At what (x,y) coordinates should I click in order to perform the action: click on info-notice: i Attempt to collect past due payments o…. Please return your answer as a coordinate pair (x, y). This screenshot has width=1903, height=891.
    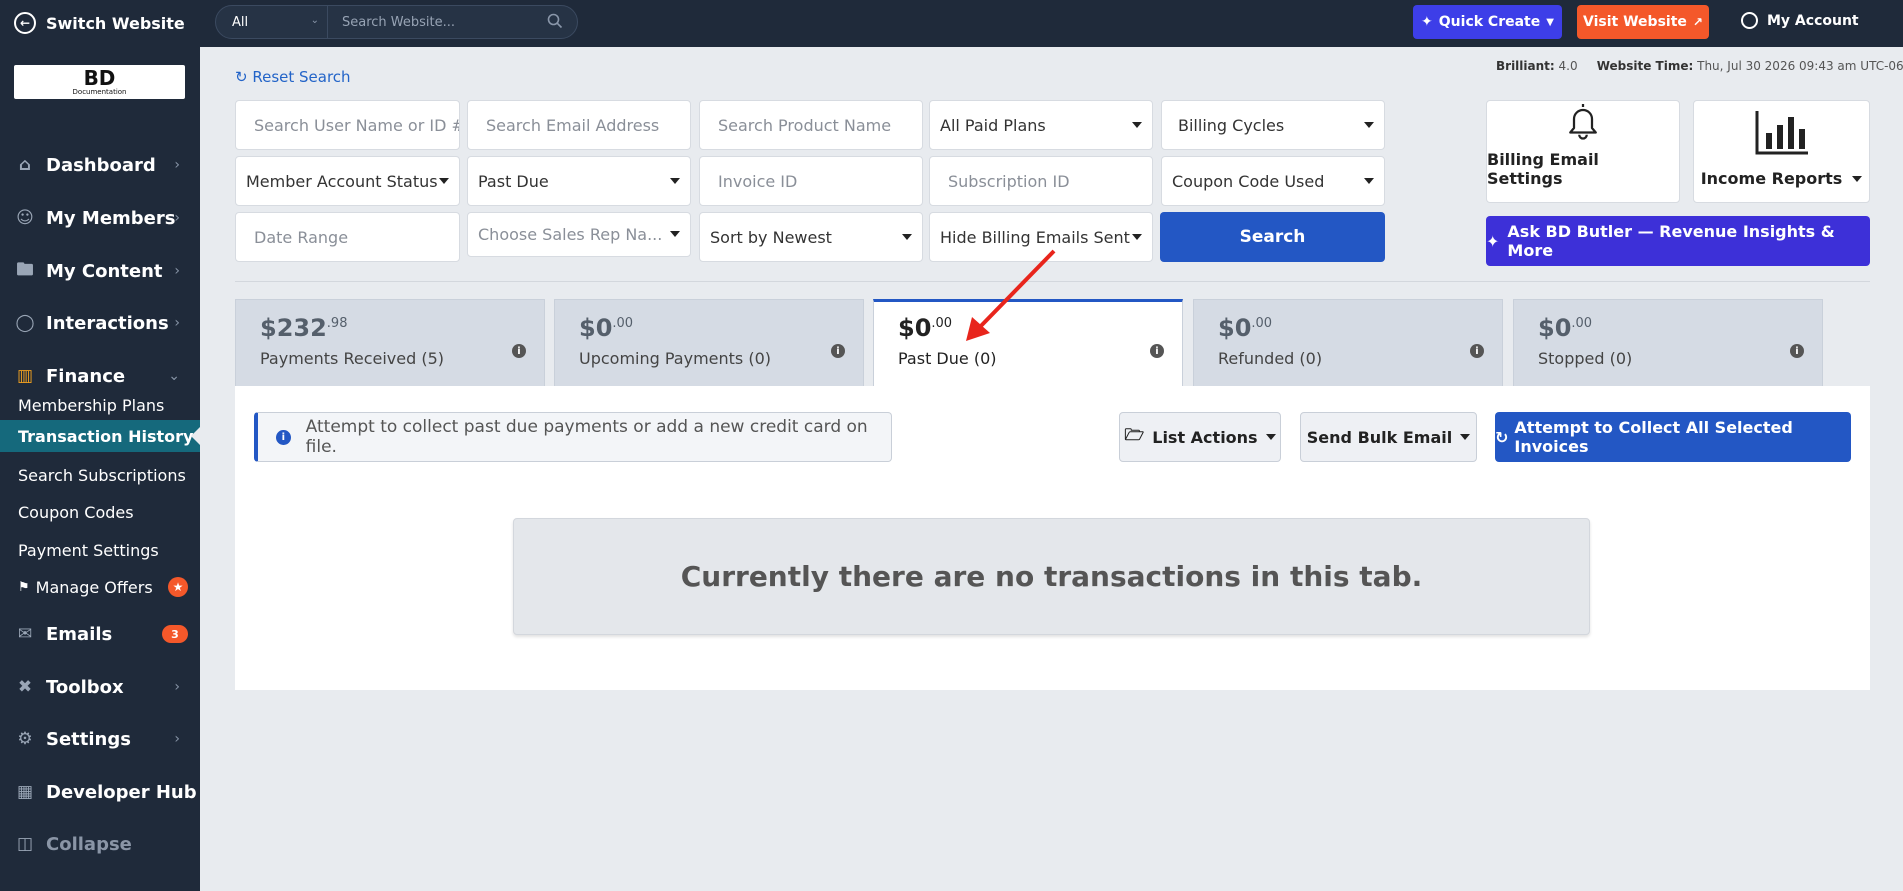
    Looking at the image, I should click on (573, 437).